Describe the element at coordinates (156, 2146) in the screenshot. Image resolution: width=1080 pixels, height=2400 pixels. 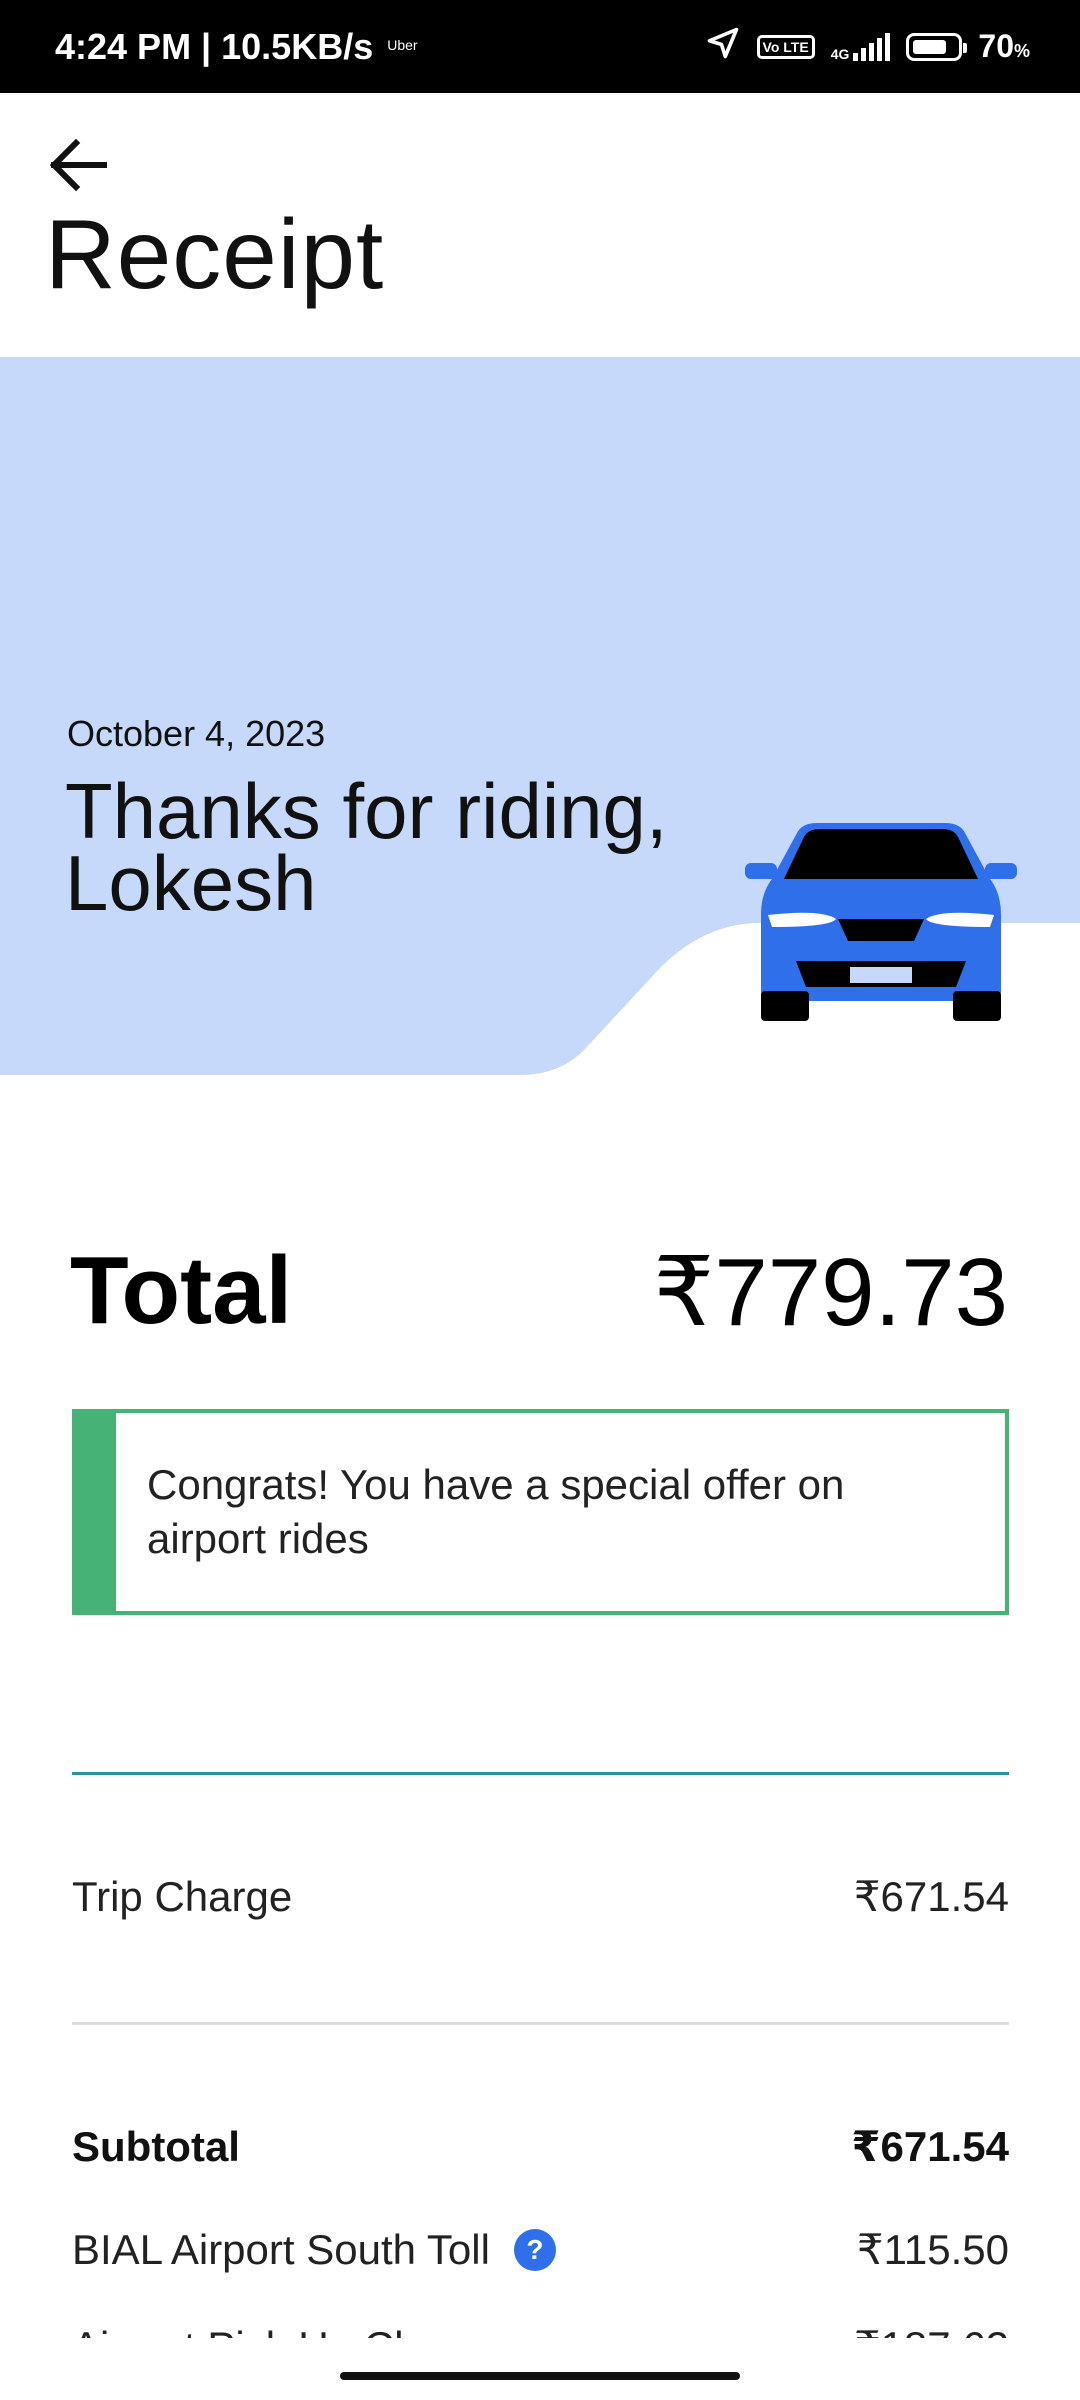
I see `subtotal-label: Subtotal` at that location.